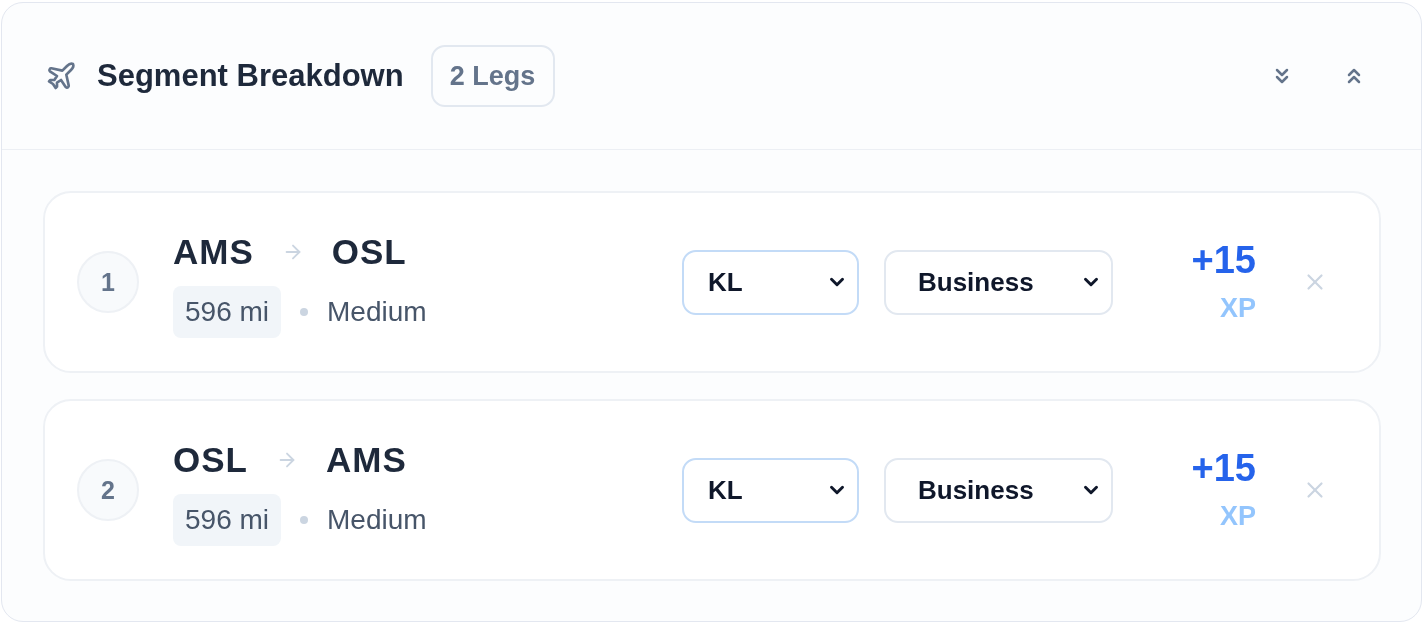 The height and width of the screenshot is (624, 1424). What do you see at coordinates (250, 76) in the screenshot?
I see `panel-title: Segment Breakdown` at bounding box center [250, 76].